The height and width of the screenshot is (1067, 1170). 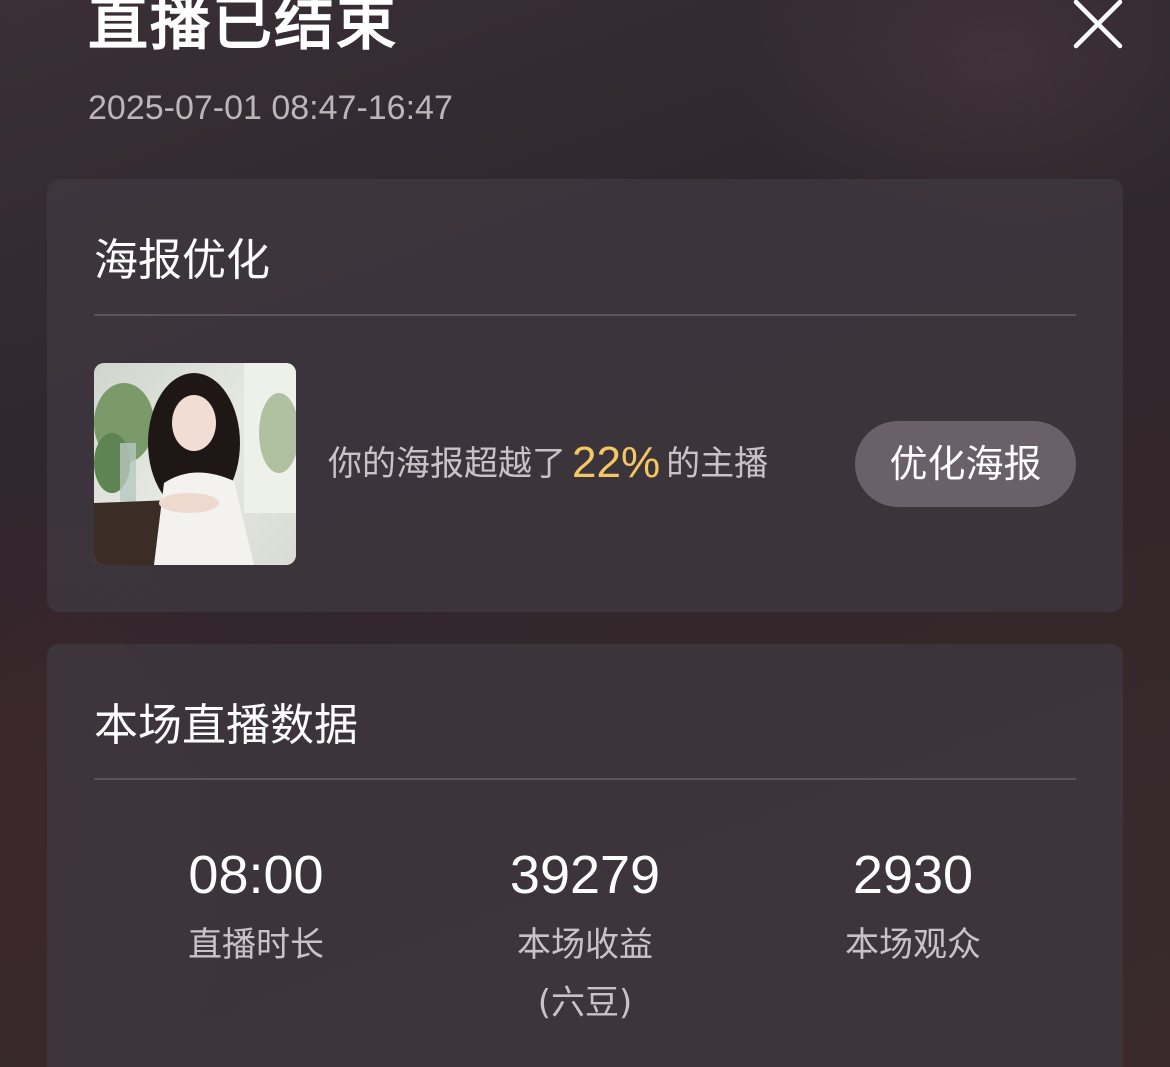 I want to click on close-button, so click(x=1098, y=27).